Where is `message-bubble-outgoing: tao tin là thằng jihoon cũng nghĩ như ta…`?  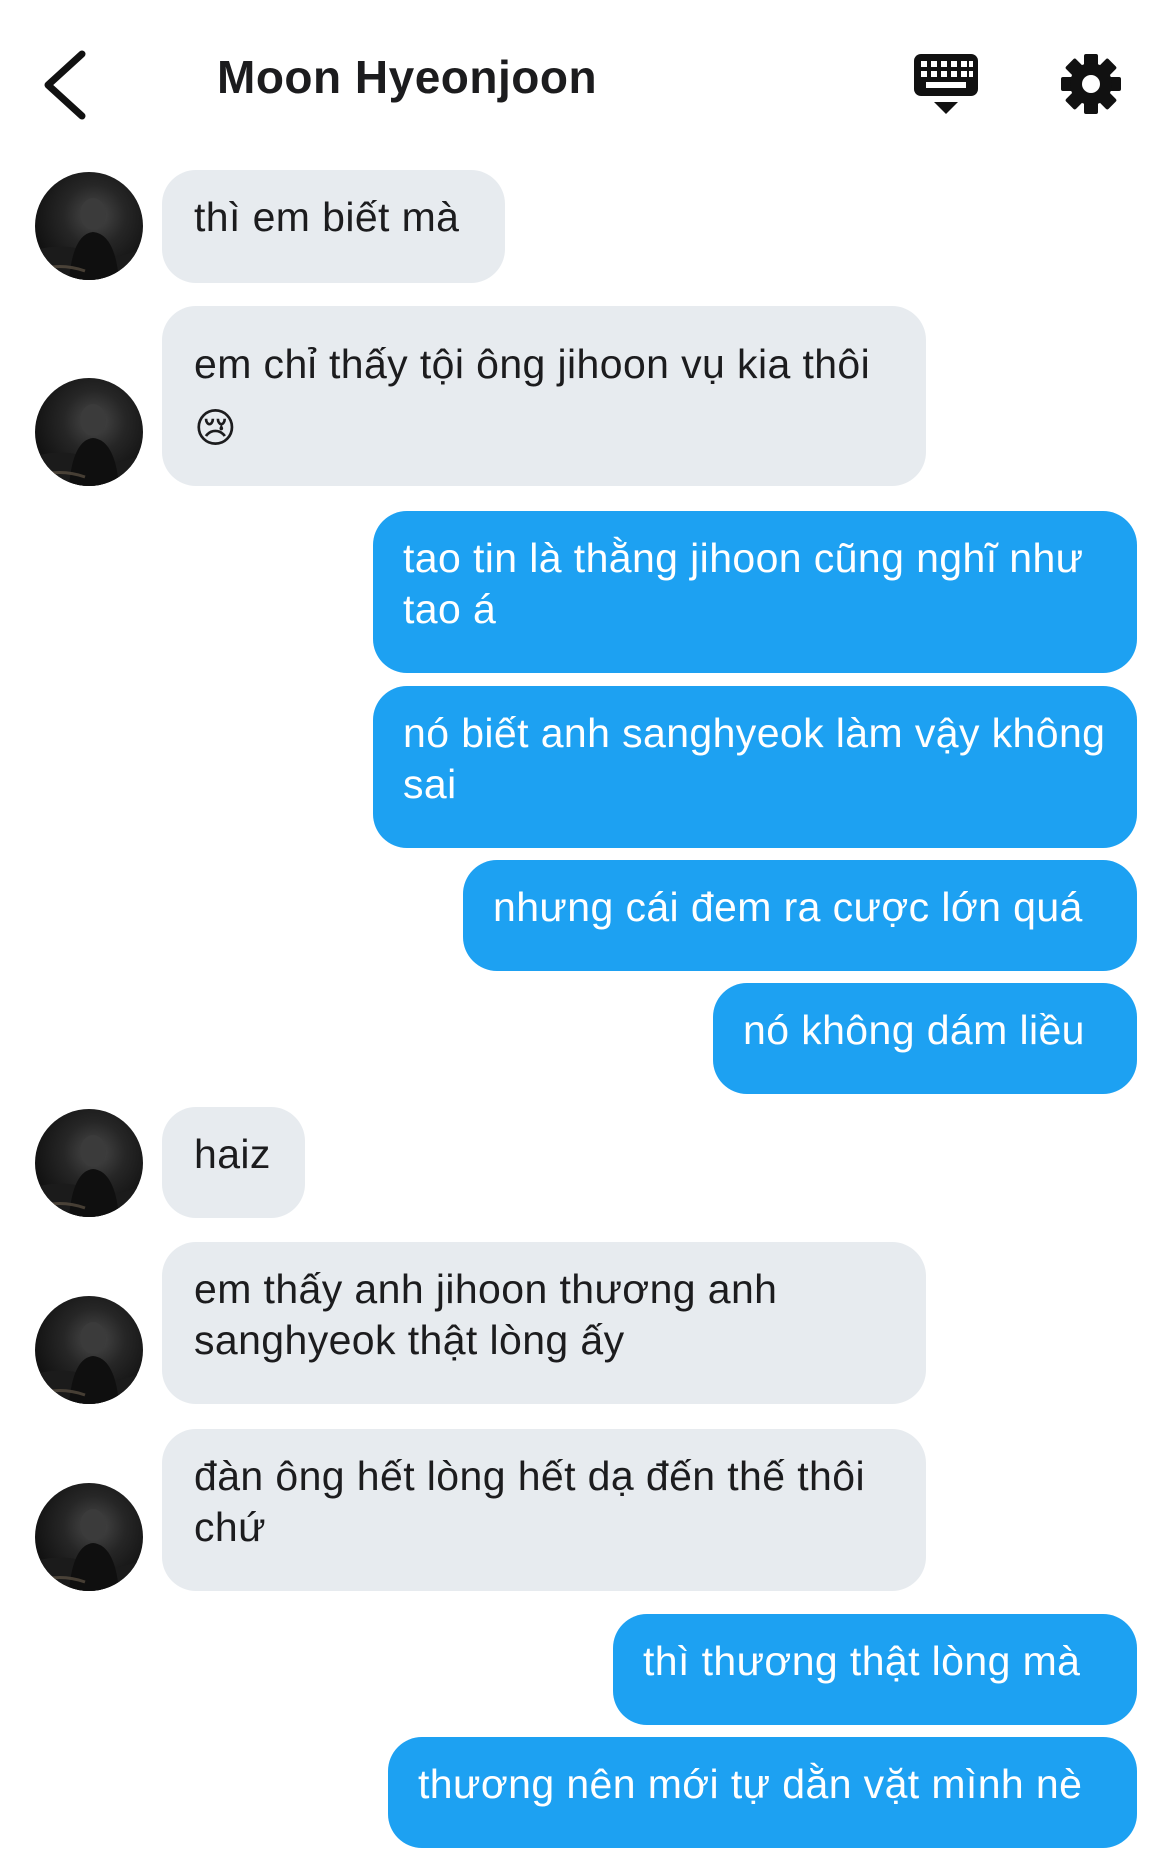 message-bubble-outgoing: tao tin là thằng jihoon cũng nghĩ như ta… is located at coordinates (755, 592).